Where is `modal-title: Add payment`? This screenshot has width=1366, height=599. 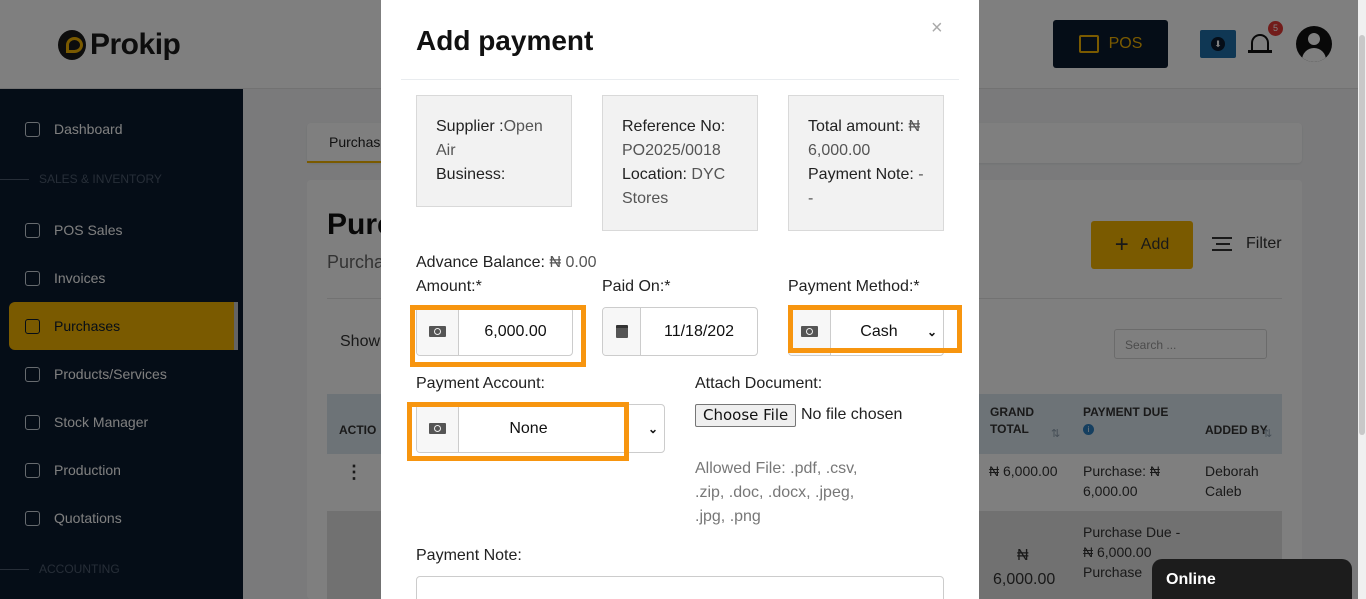 modal-title: Add payment is located at coordinates (505, 40).